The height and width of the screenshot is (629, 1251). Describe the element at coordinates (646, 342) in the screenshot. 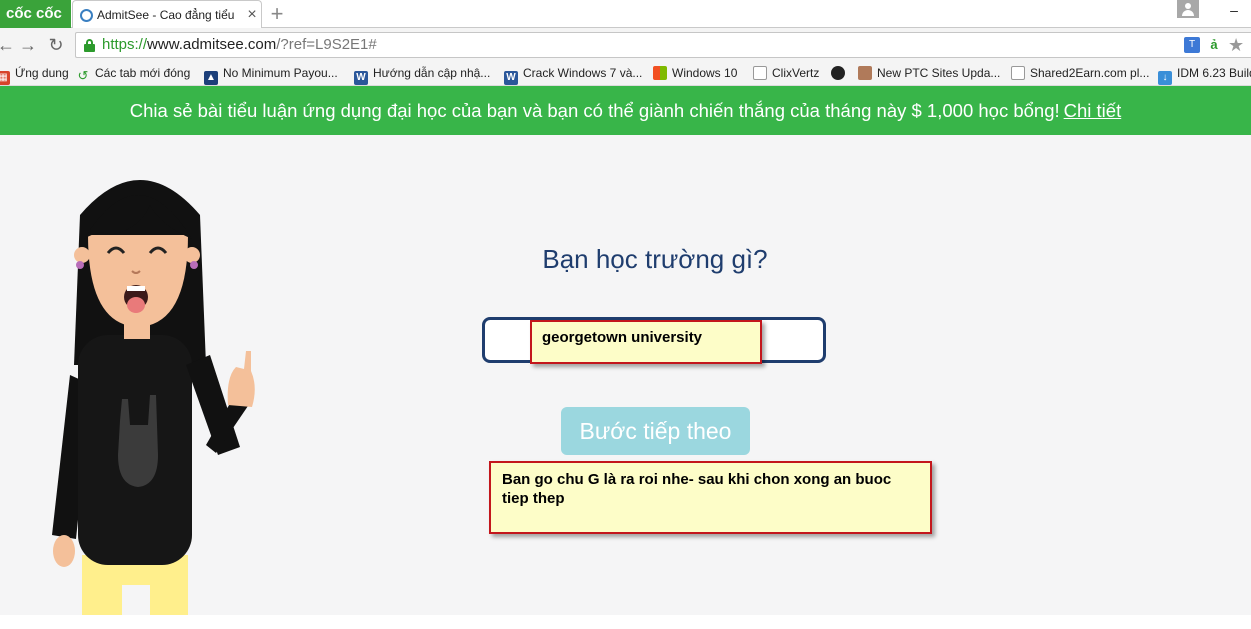

I see `annotation-school-name: georgetown university` at that location.